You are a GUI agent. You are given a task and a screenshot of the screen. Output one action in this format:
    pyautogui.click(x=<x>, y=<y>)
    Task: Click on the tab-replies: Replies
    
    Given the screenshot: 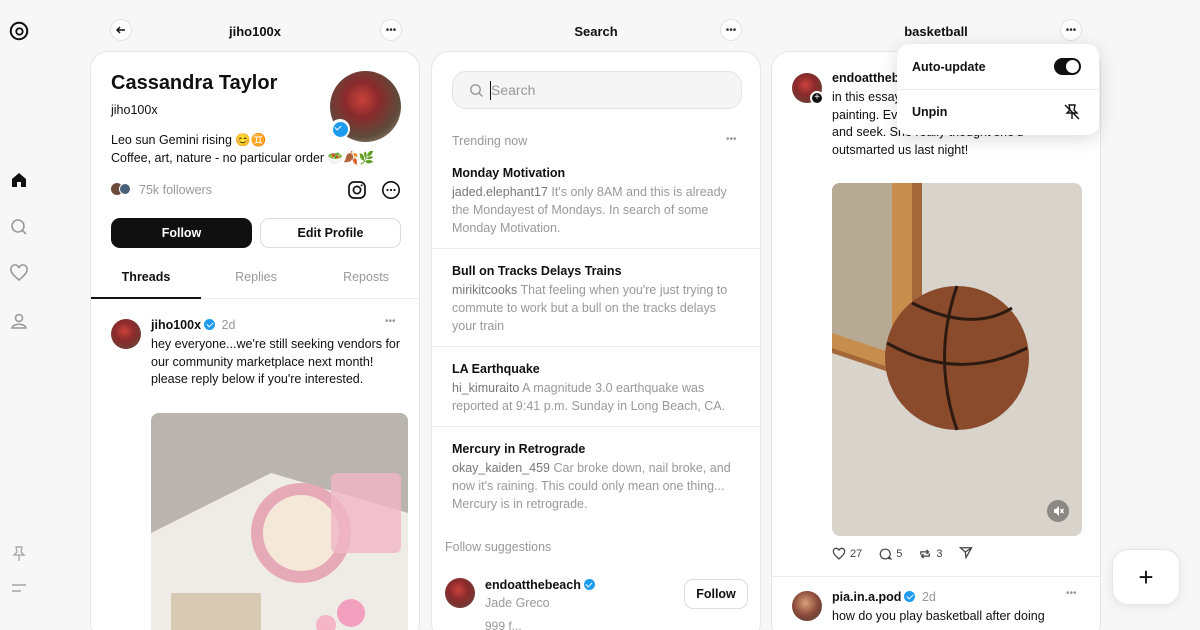 What is the action you would take?
    pyautogui.click(x=256, y=277)
    